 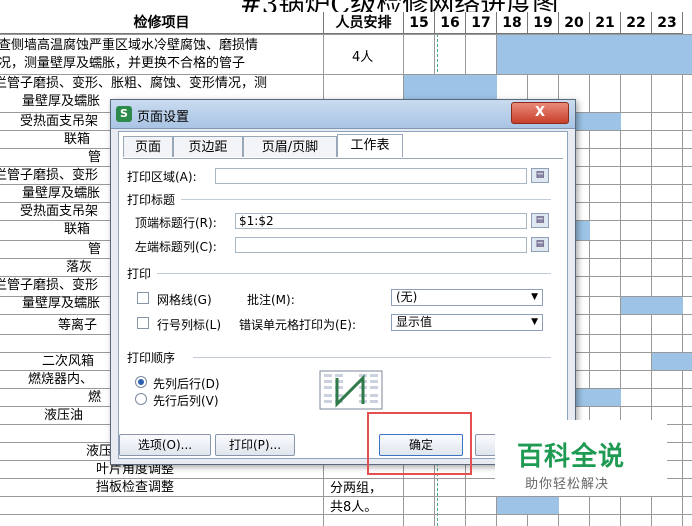 I want to click on close-button: X, so click(x=540, y=113).